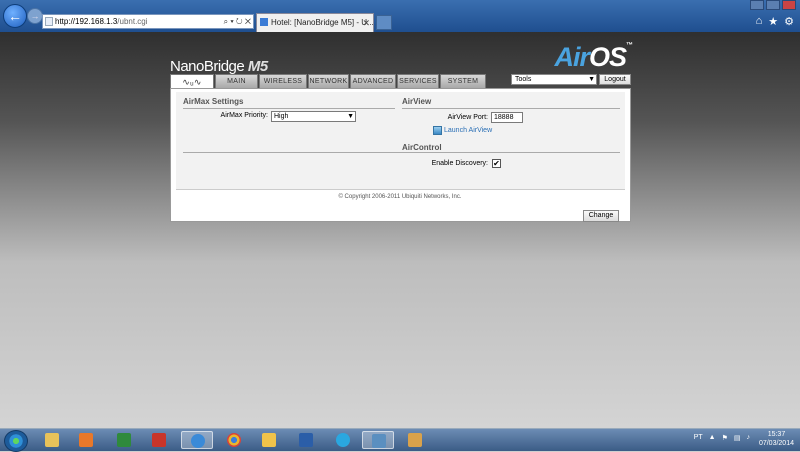 This screenshot has height=452, width=800. What do you see at coordinates (601, 216) in the screenshot?
I see `change-button: Change` at bounding box center [601, 216].